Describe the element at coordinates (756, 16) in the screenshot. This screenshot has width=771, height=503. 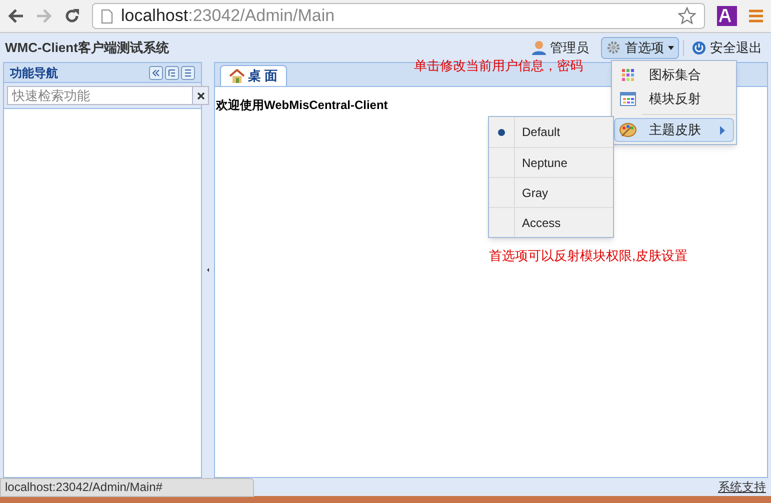
I see `menu-icon` at that location.